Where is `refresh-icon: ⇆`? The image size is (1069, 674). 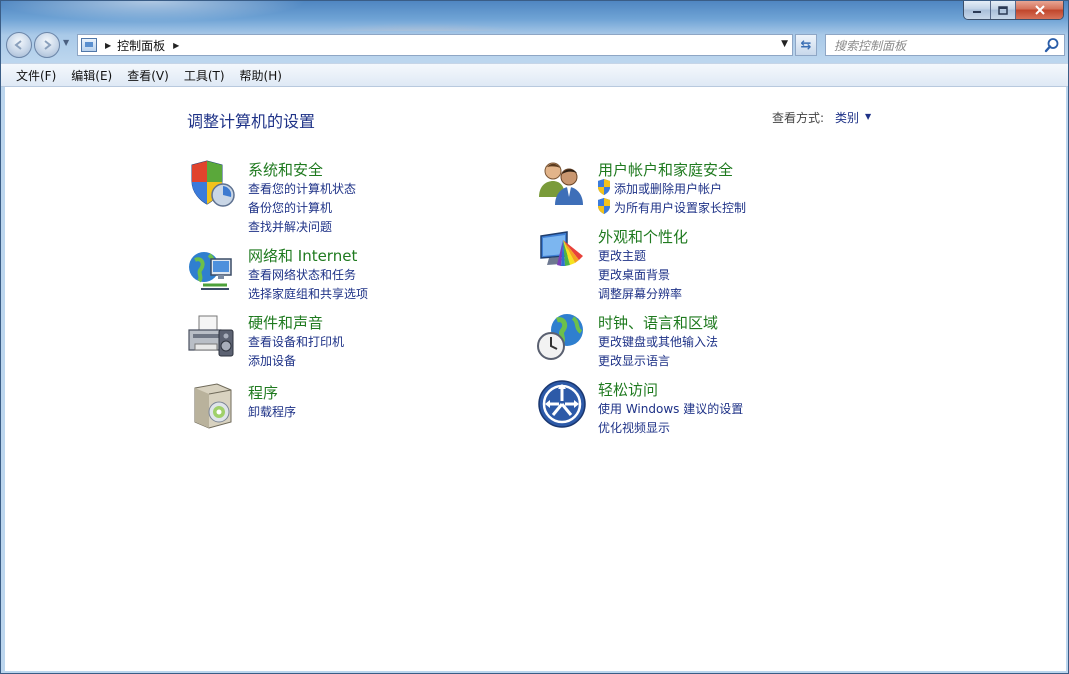 refresh-icon: ⇆ is located at coordinates (806, 45).